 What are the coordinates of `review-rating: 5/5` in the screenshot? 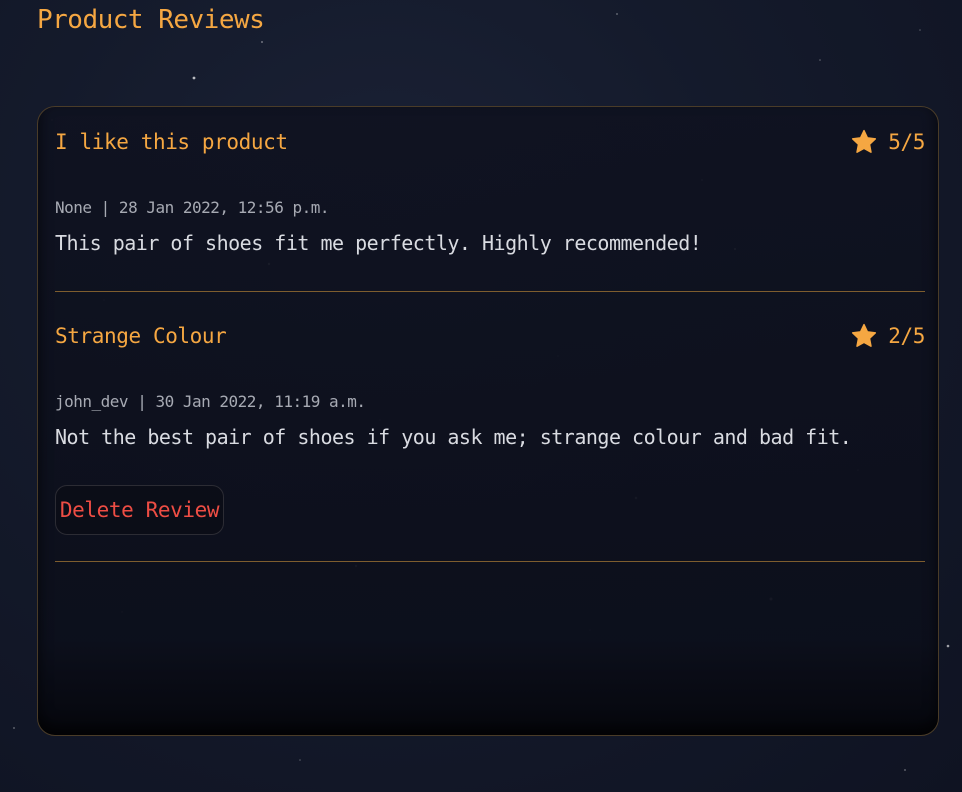 It's located at (887, 142).